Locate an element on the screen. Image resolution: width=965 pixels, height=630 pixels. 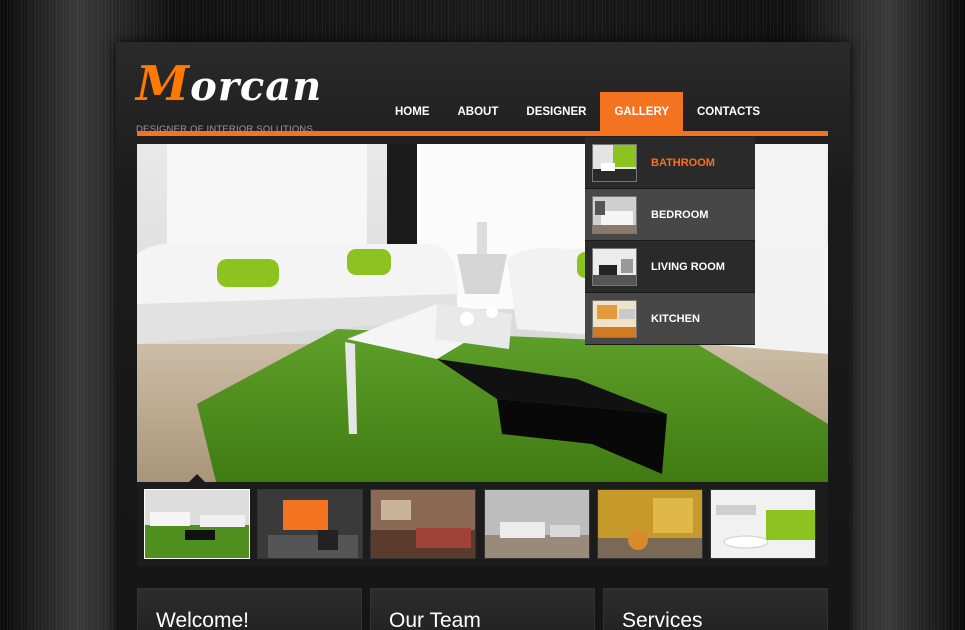
nav-home: HOME is located at coordinates (412, 112).